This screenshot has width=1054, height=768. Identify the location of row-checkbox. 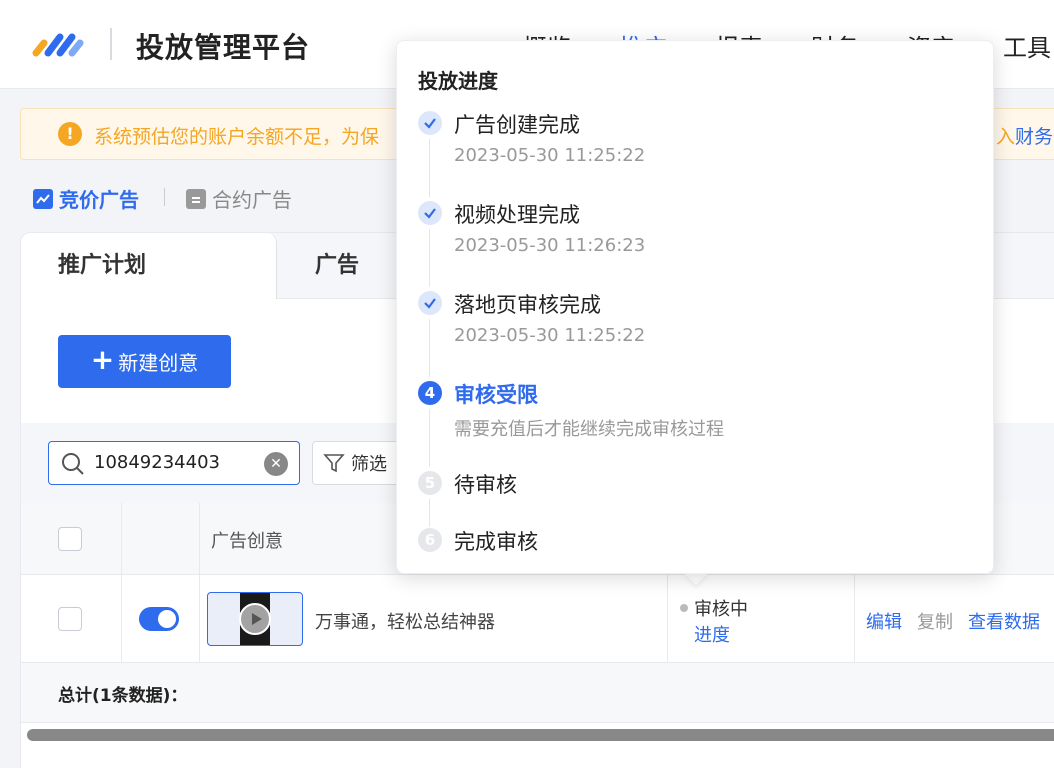
(70, 619).